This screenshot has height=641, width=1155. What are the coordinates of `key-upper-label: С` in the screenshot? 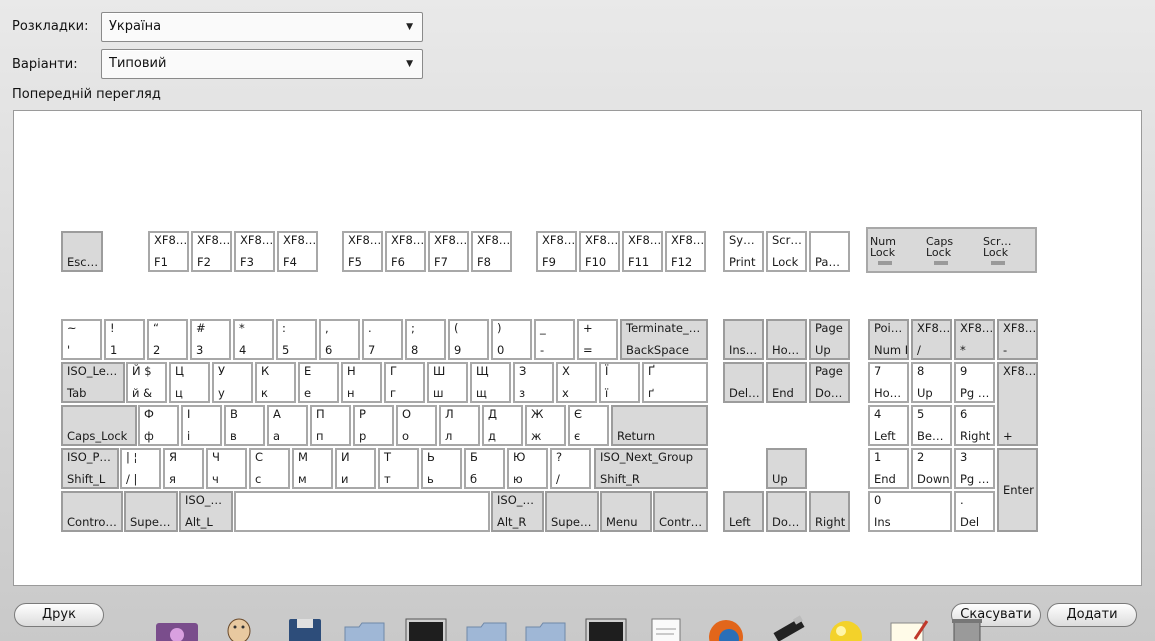 It's located at (259, 457).